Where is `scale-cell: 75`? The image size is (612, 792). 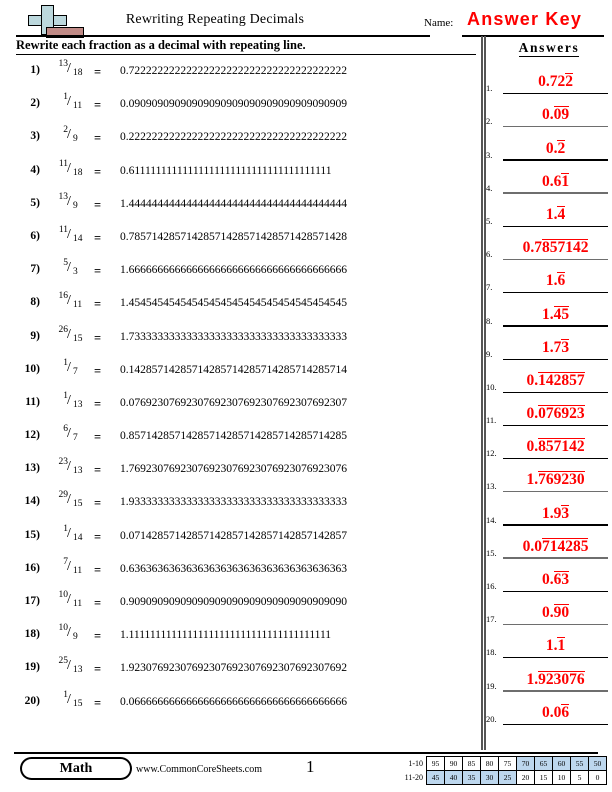
scale-cell: 75 is located at coordinates (507, 763).